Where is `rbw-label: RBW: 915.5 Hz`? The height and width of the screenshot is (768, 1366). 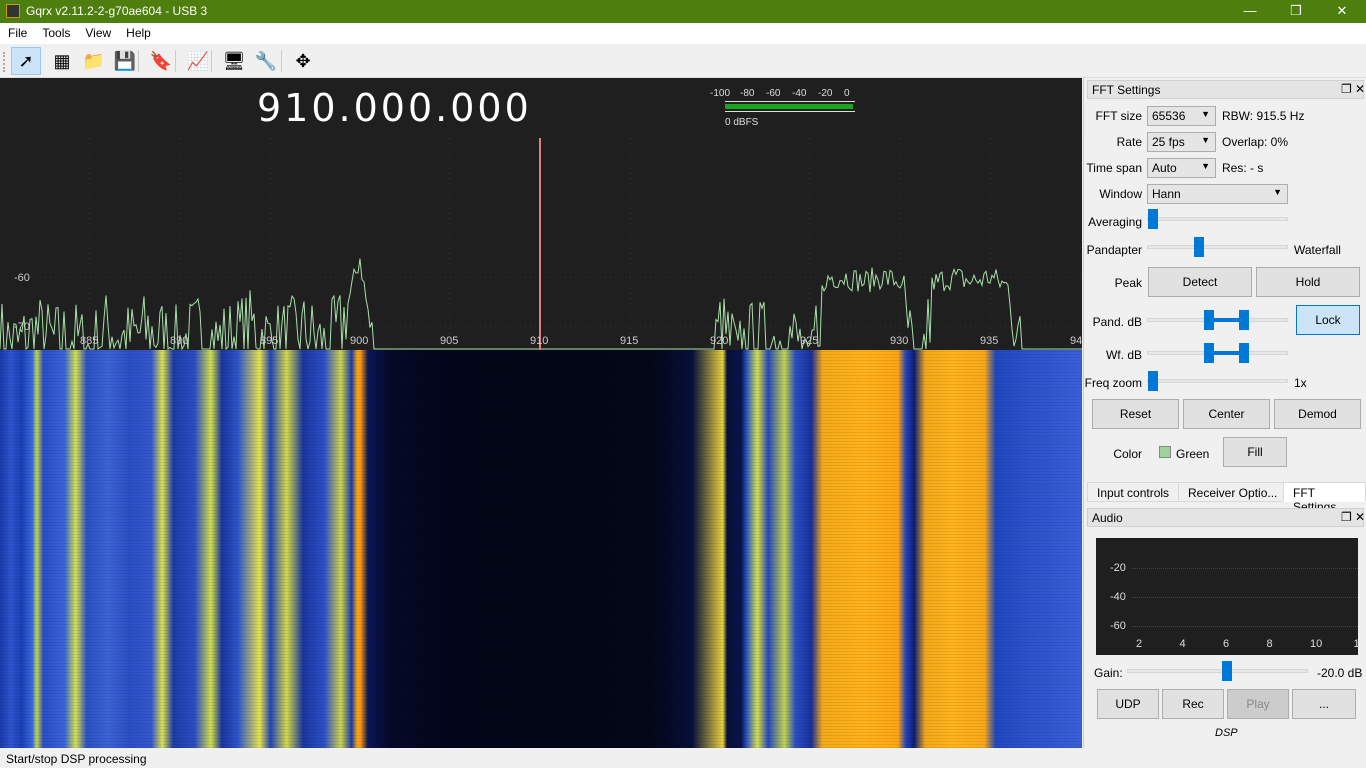 rbw-label: RBW: 915.5 Hz is located at coordinates (1263, 116).